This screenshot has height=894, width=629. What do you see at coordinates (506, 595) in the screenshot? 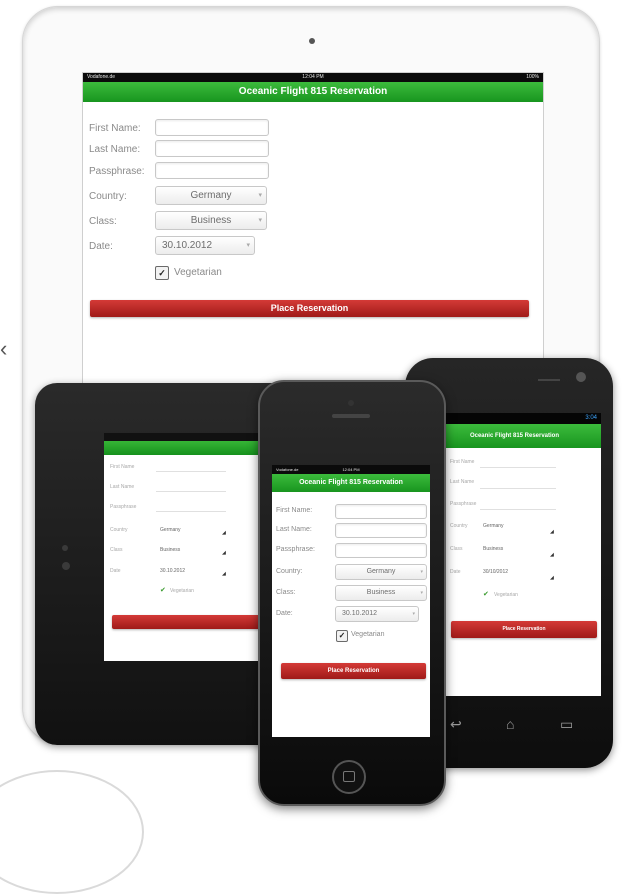
I see `android-vegetarian-label: Vegetarian` at bounding box center [506, 595].